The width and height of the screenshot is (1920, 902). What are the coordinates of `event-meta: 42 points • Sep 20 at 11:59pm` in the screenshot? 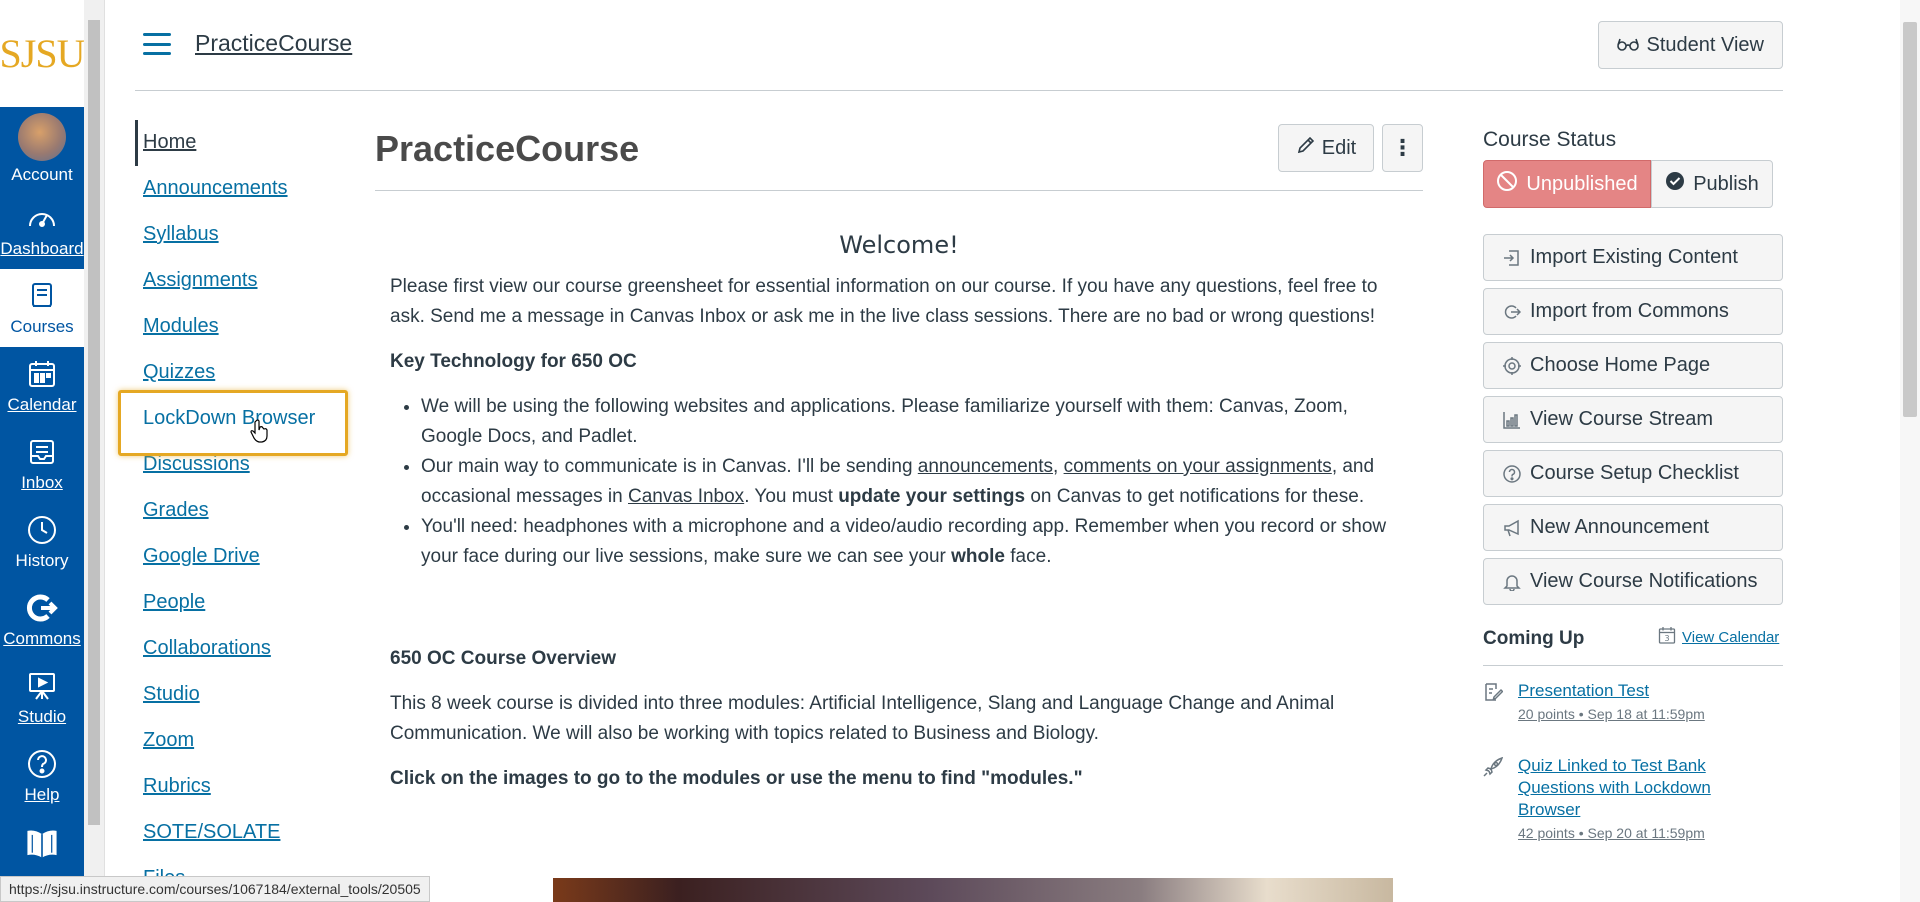 It's located at (1611, 833).